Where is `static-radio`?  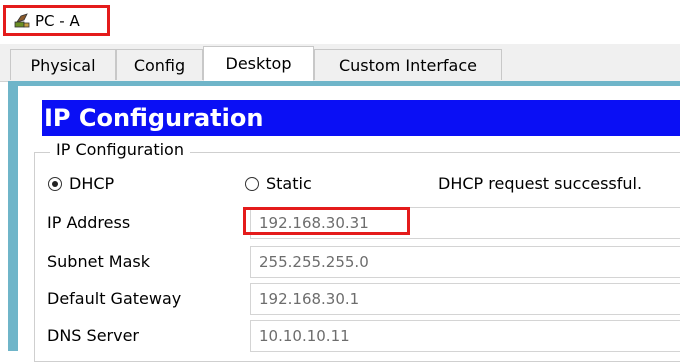
static-radio is located at coordinates (252, 183).